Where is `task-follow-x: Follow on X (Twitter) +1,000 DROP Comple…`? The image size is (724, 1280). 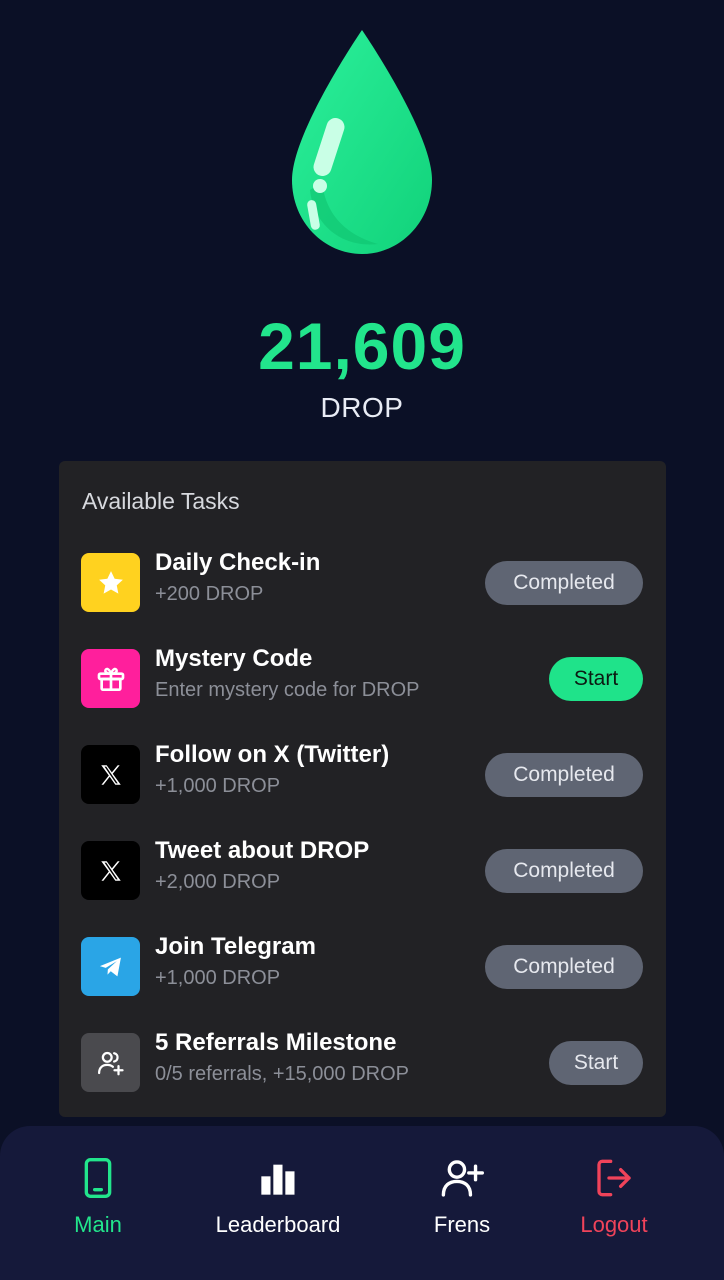
task-follow-x: Follow on X (Twitter) +1,000 DROP Comple… is located at coordinates (362, 774).